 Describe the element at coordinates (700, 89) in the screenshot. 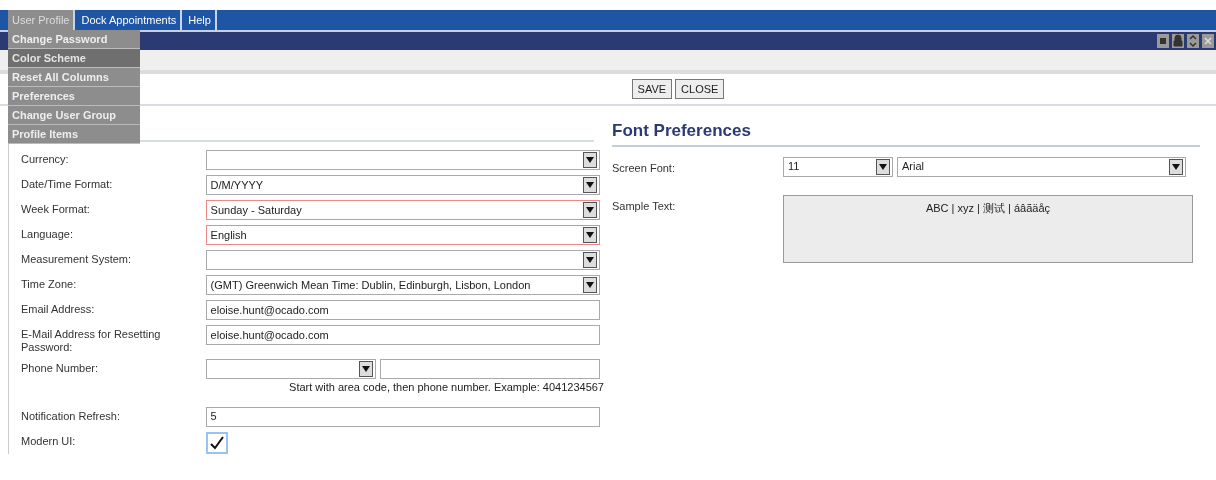

I see `toolbar-button: CLOSE` at that location.